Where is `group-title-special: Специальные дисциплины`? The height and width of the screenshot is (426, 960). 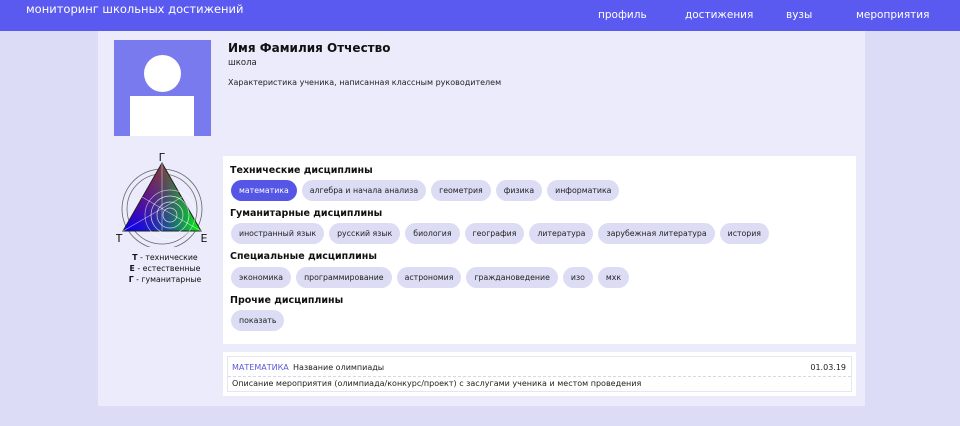 group-title-special: Специальные дисциплины is located at coordinates (303, 256).